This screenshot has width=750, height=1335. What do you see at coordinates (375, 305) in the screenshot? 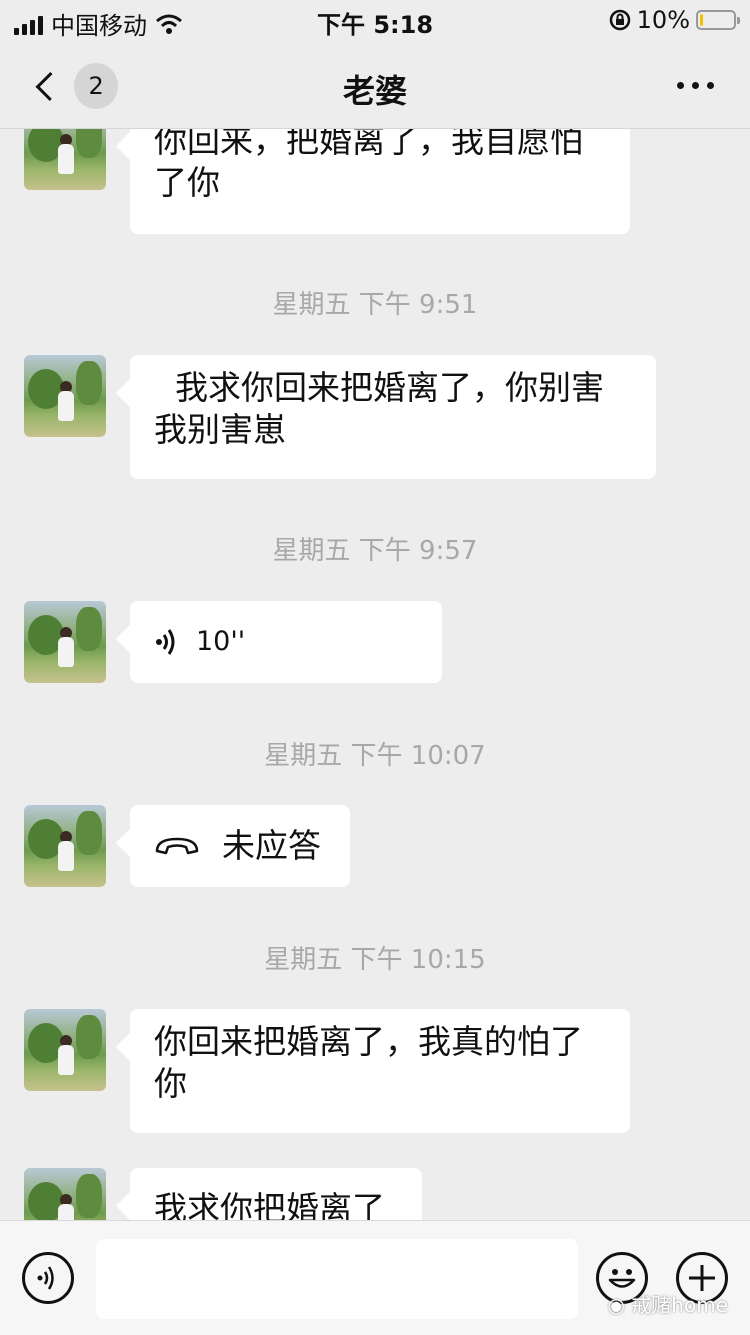
I see `timestamp: 星期五 下午 9:51` at bounding box center [375, 305].